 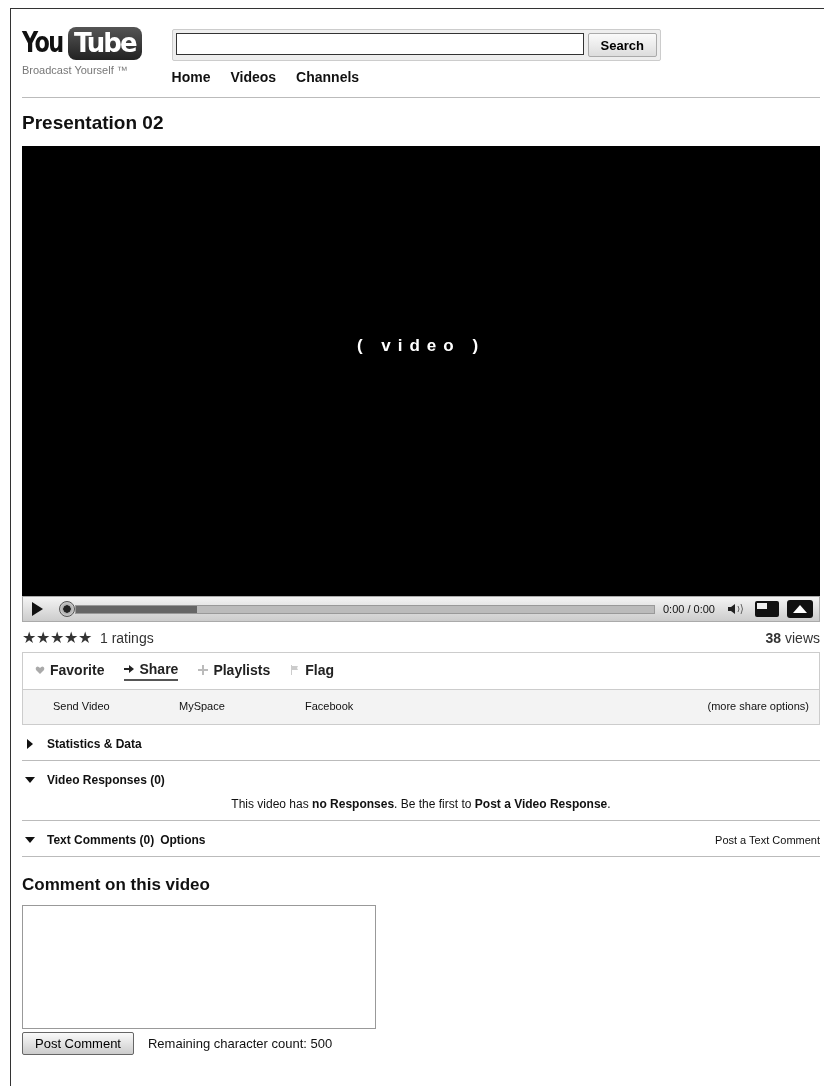 I want to click on share-link: Send Video, so click(x=116, y=706).